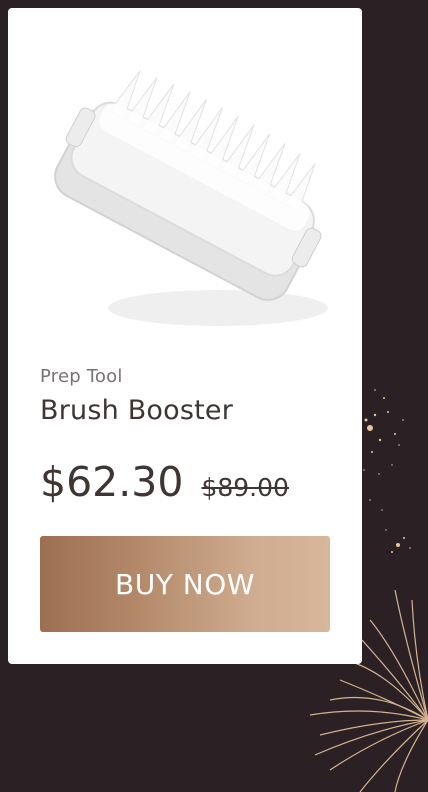 This screenshot has width=428, height=792. I want to click on price-row: $62.30 $89.00, so click(164, 482).